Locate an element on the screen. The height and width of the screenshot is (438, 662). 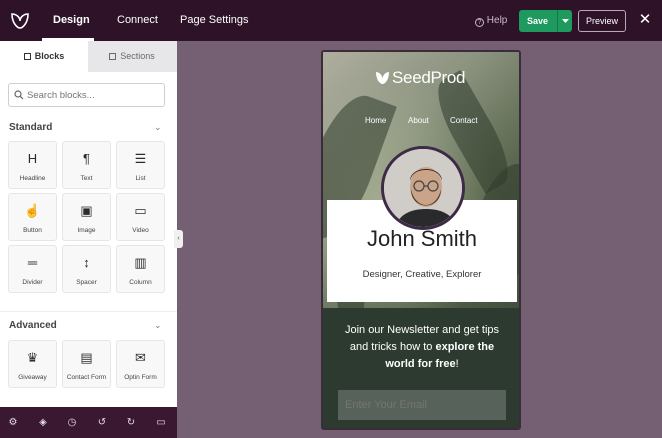
sections-icon is located at coordinates (113, 56).